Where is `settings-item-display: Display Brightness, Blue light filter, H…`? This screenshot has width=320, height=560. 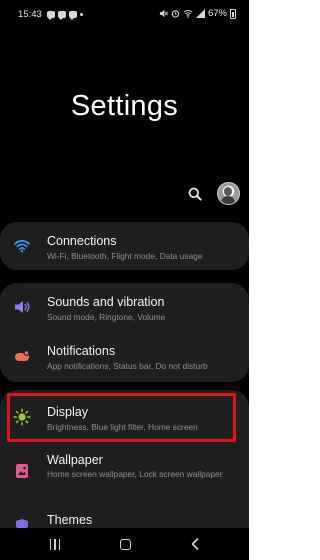 settings-item-display: Display Brightness, Blue light filter, H… is located at coordinates (124, 418).